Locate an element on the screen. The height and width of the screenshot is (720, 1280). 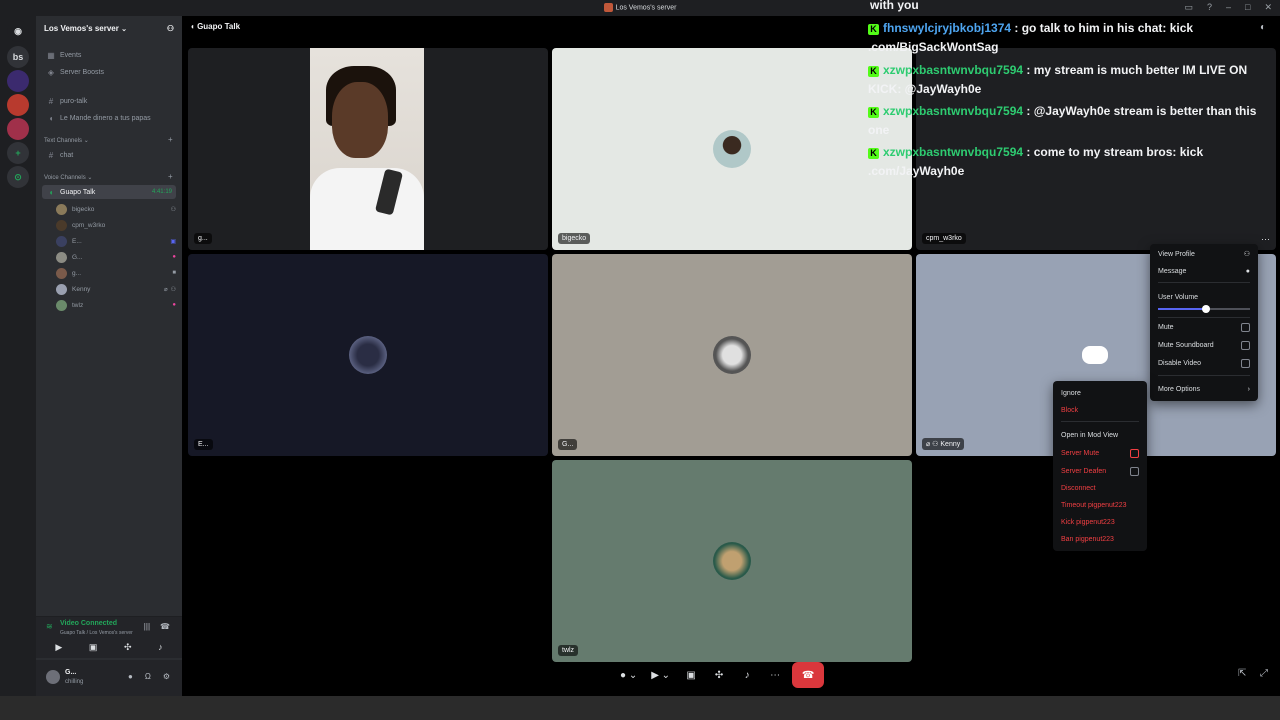
mute-item: Mute is located at coordinates (1204, 327).